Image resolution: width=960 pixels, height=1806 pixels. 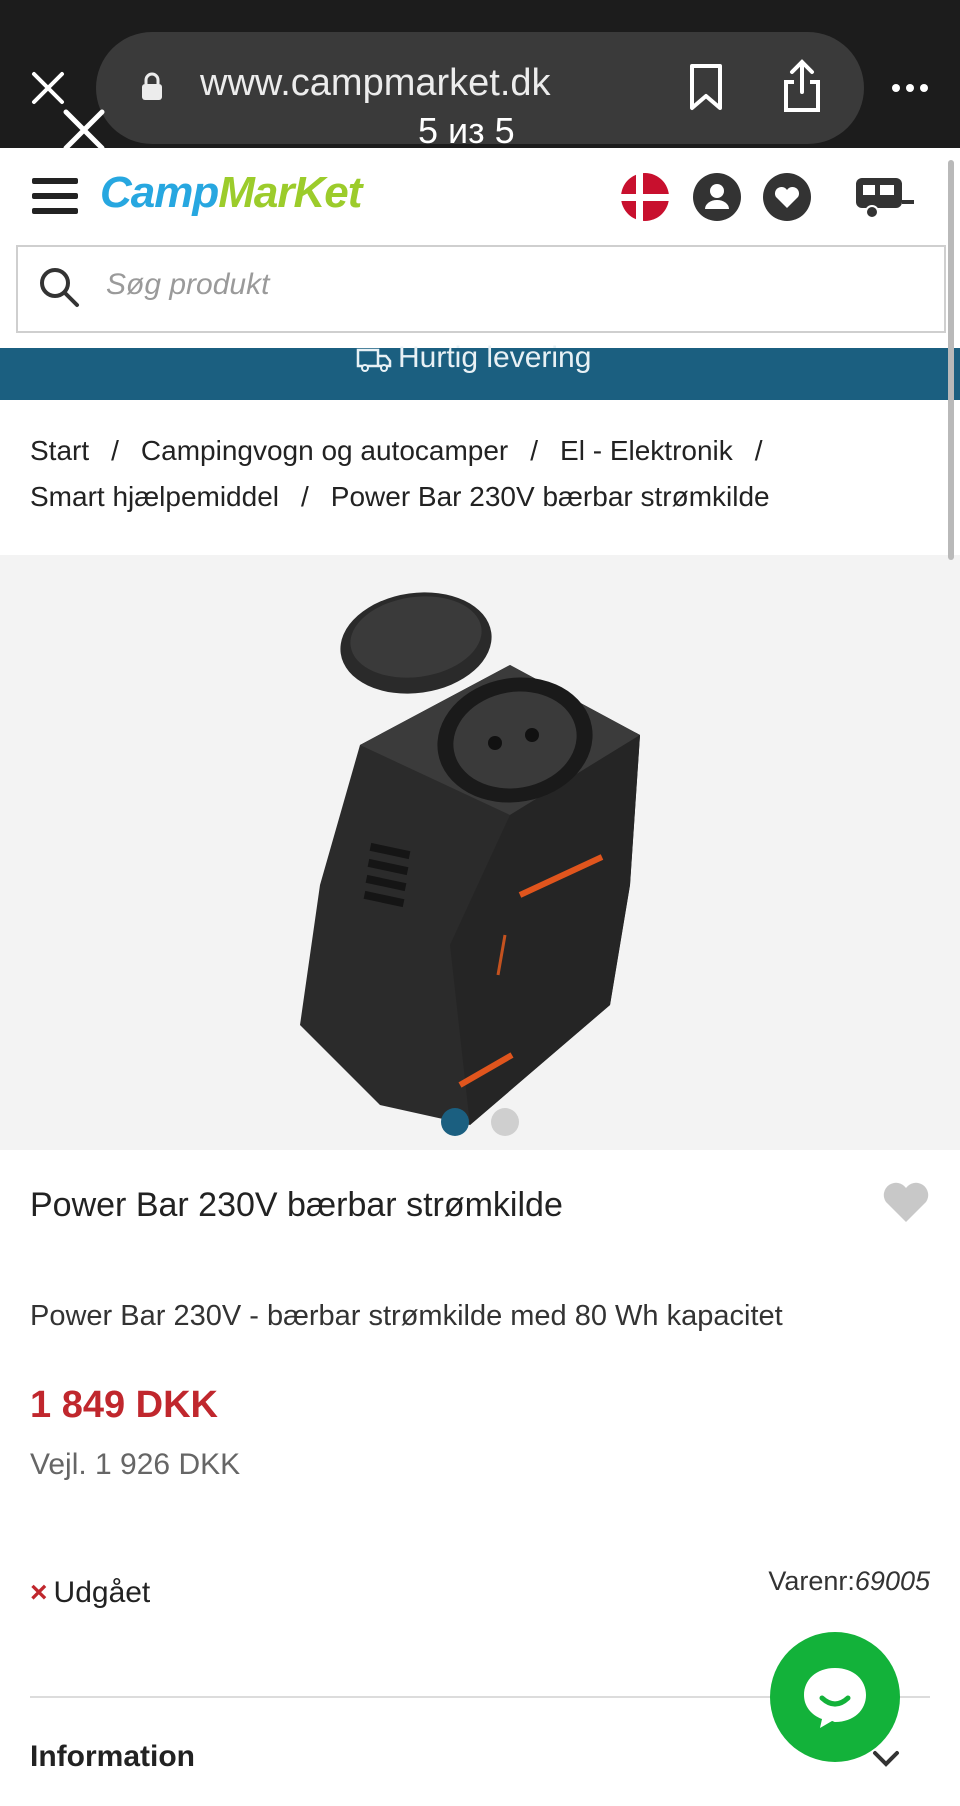 What do you see at coordinates (885, 197) in the screenshot?
I see `caravan-cart-icon` at bounding box center [885, 197].